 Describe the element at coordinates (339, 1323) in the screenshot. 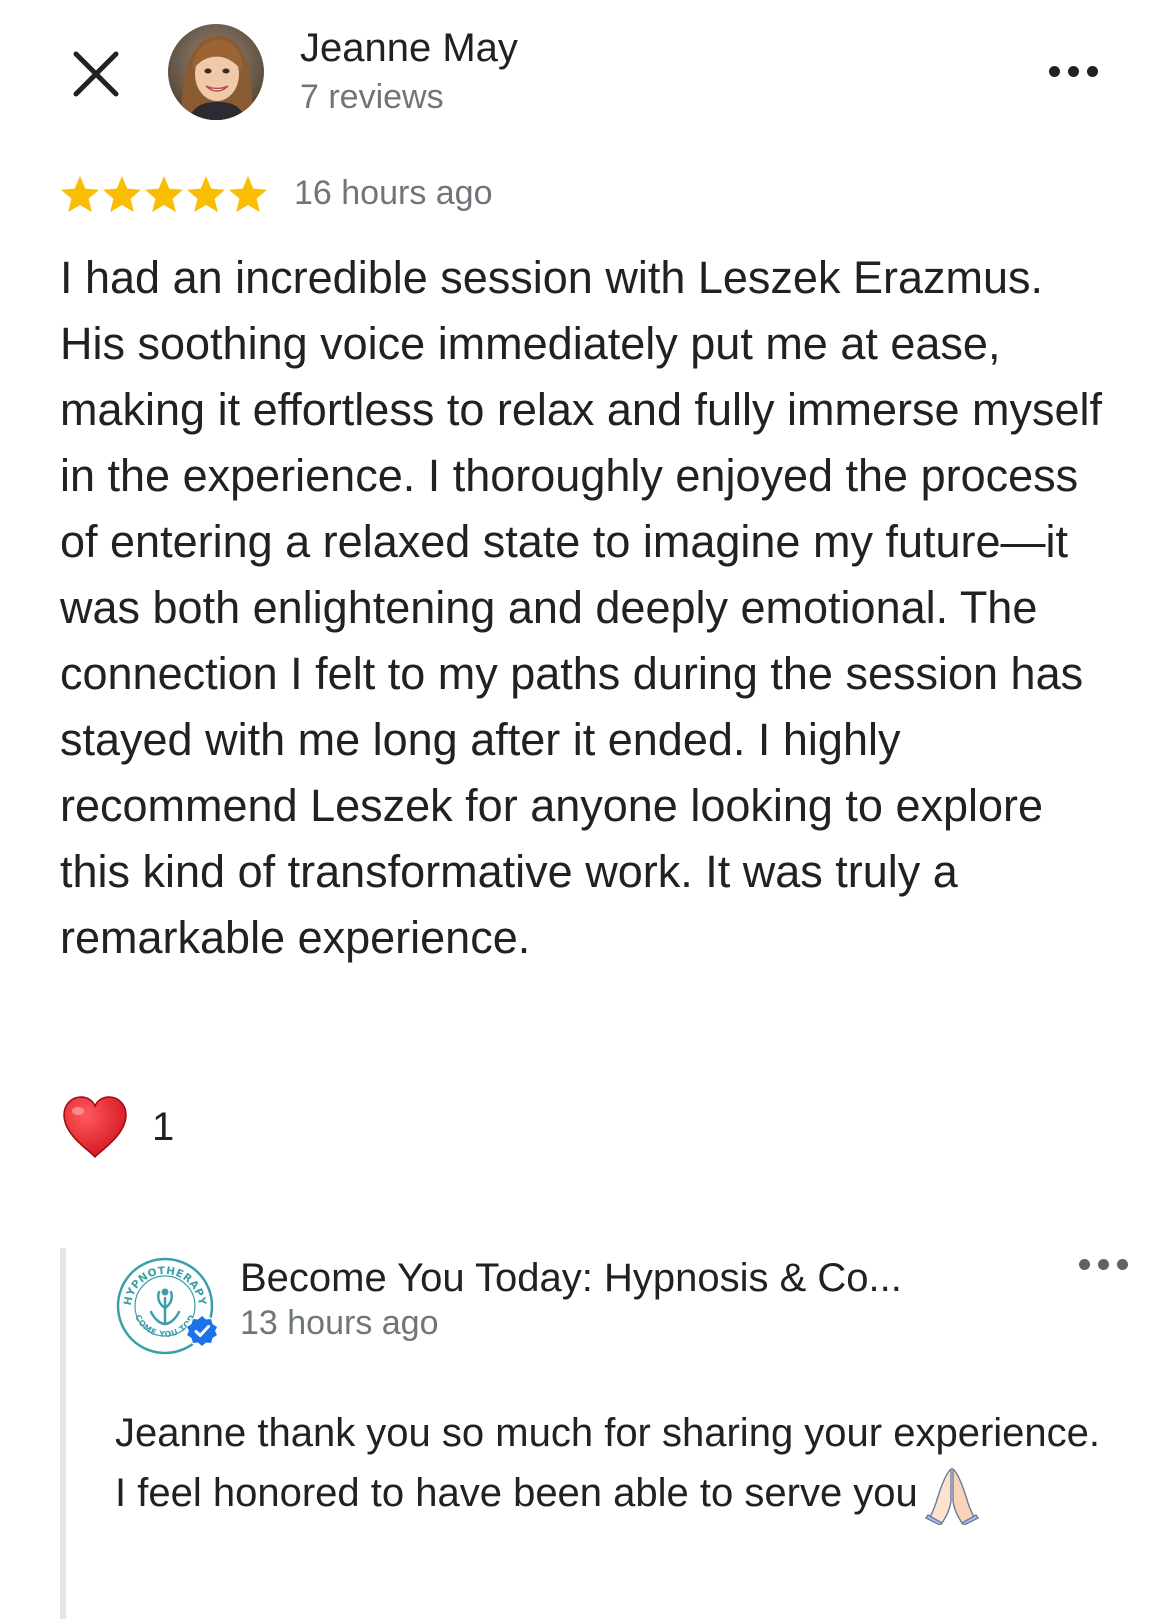

I see `reply-time-ago: 13 hours ago` at that location.